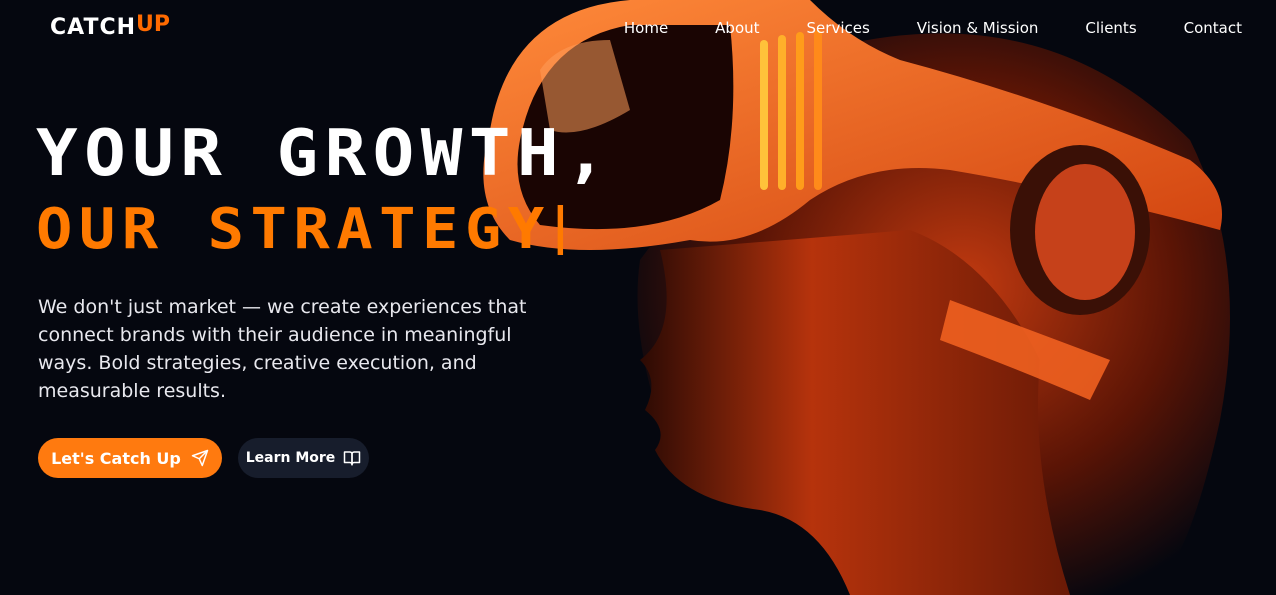  I want to click on catchup-logo: CATCH UP, so click(110, 27).